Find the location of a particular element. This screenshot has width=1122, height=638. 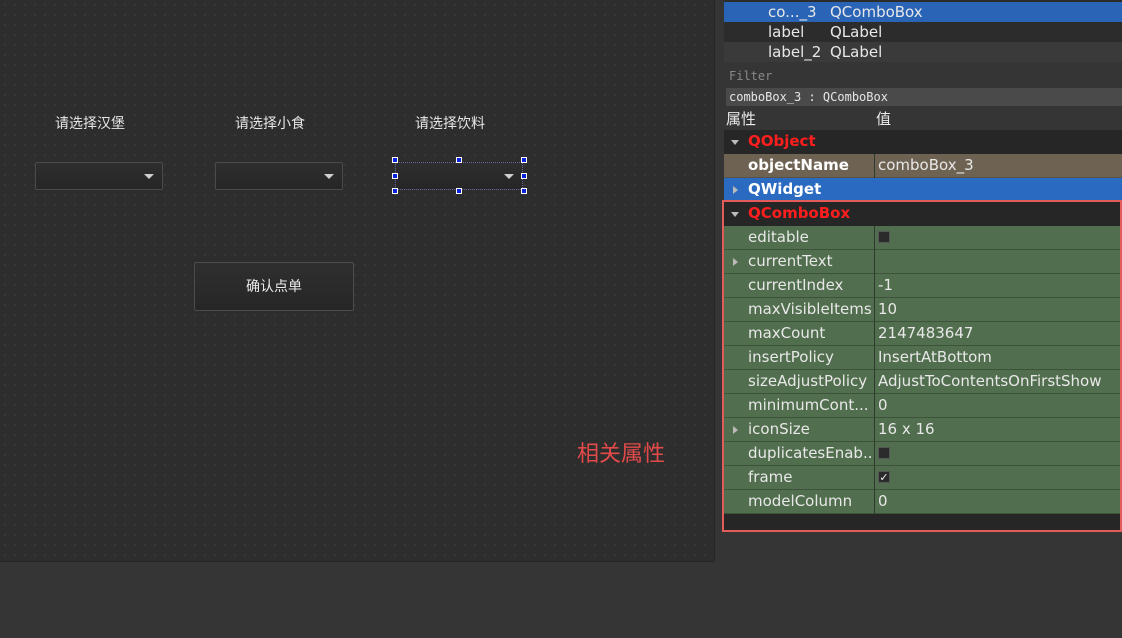

label-snack: 请选择小食 is located at coordinates (270, 124).